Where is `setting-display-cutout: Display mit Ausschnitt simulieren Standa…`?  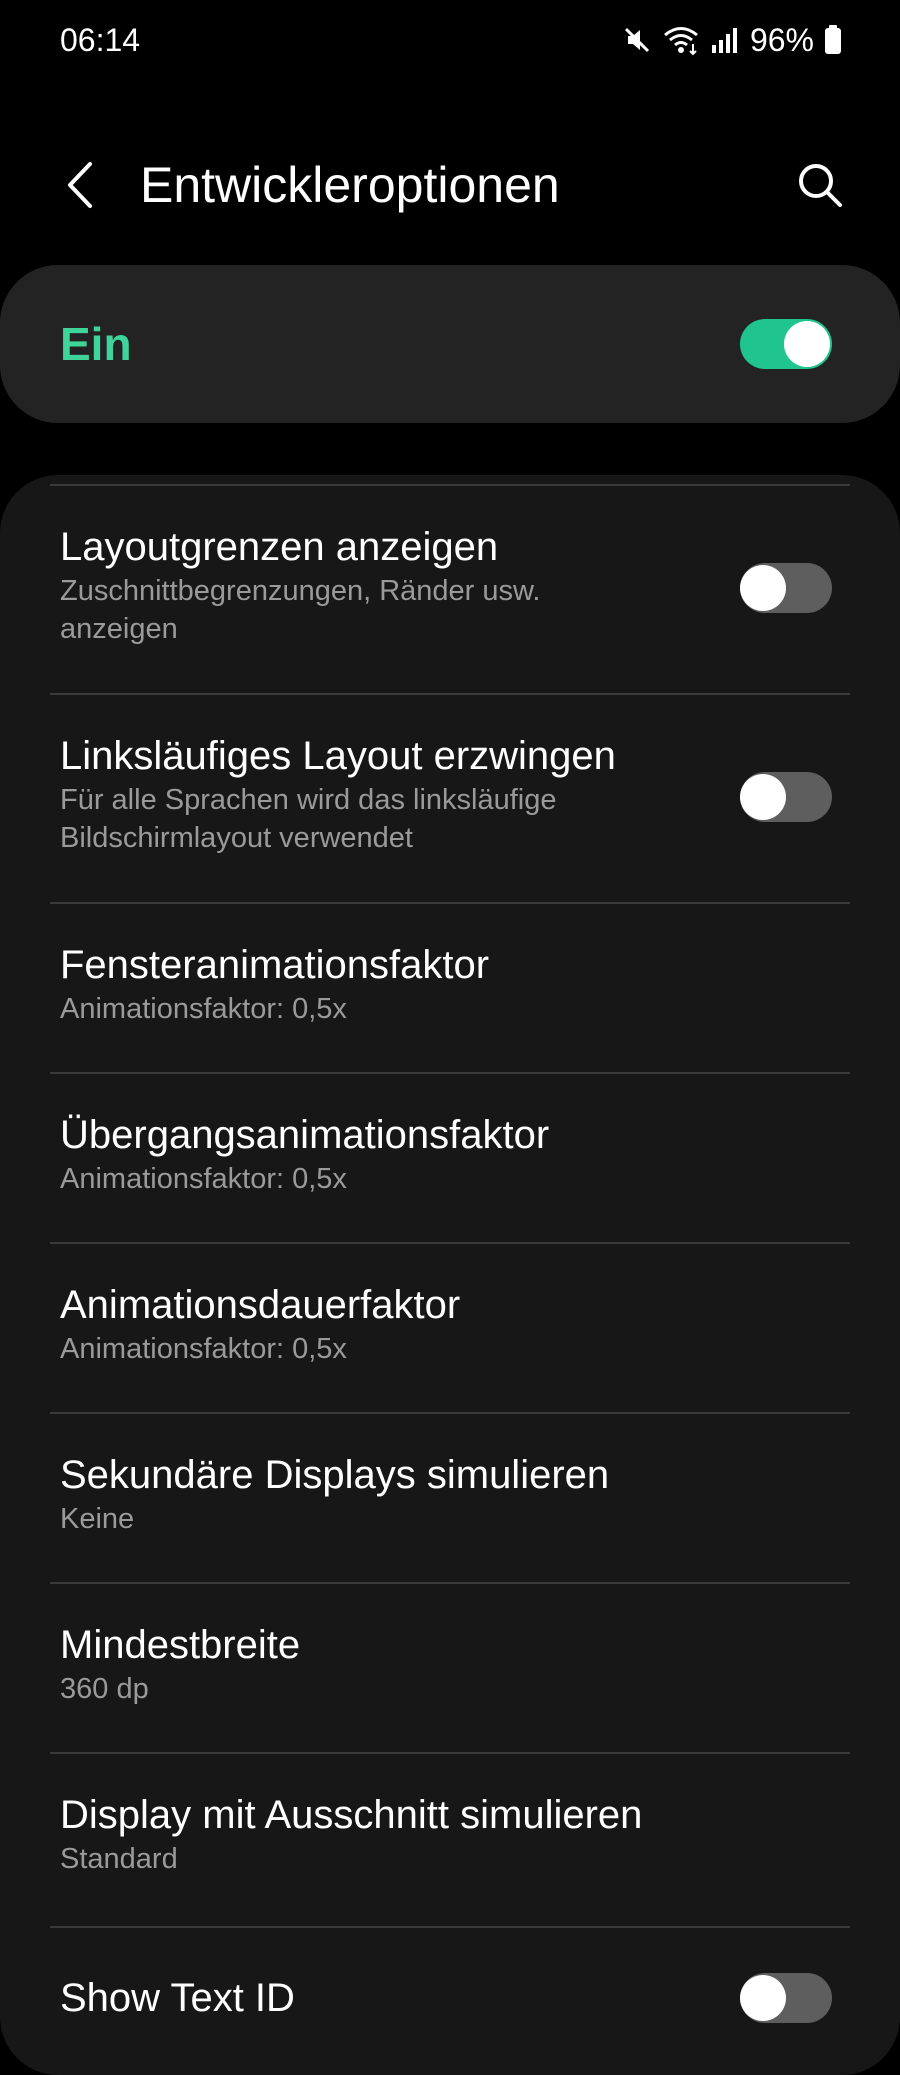 setting-display-cutout: Display mit Ausschnitt simulieren Standa… is located at coordinates (450, 1848).